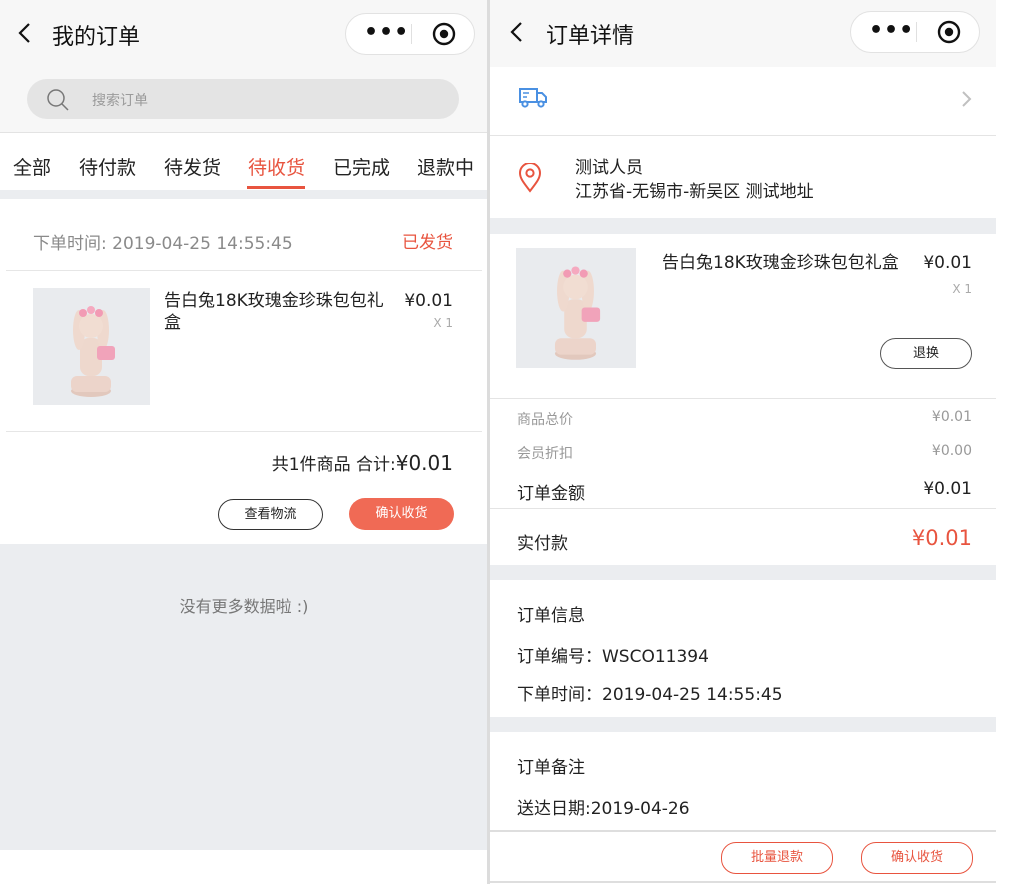 Image resolution: width=1010 pixels, height=884 pixels. I want to click on goods-total-label: 商品总价, so click(545, 420).